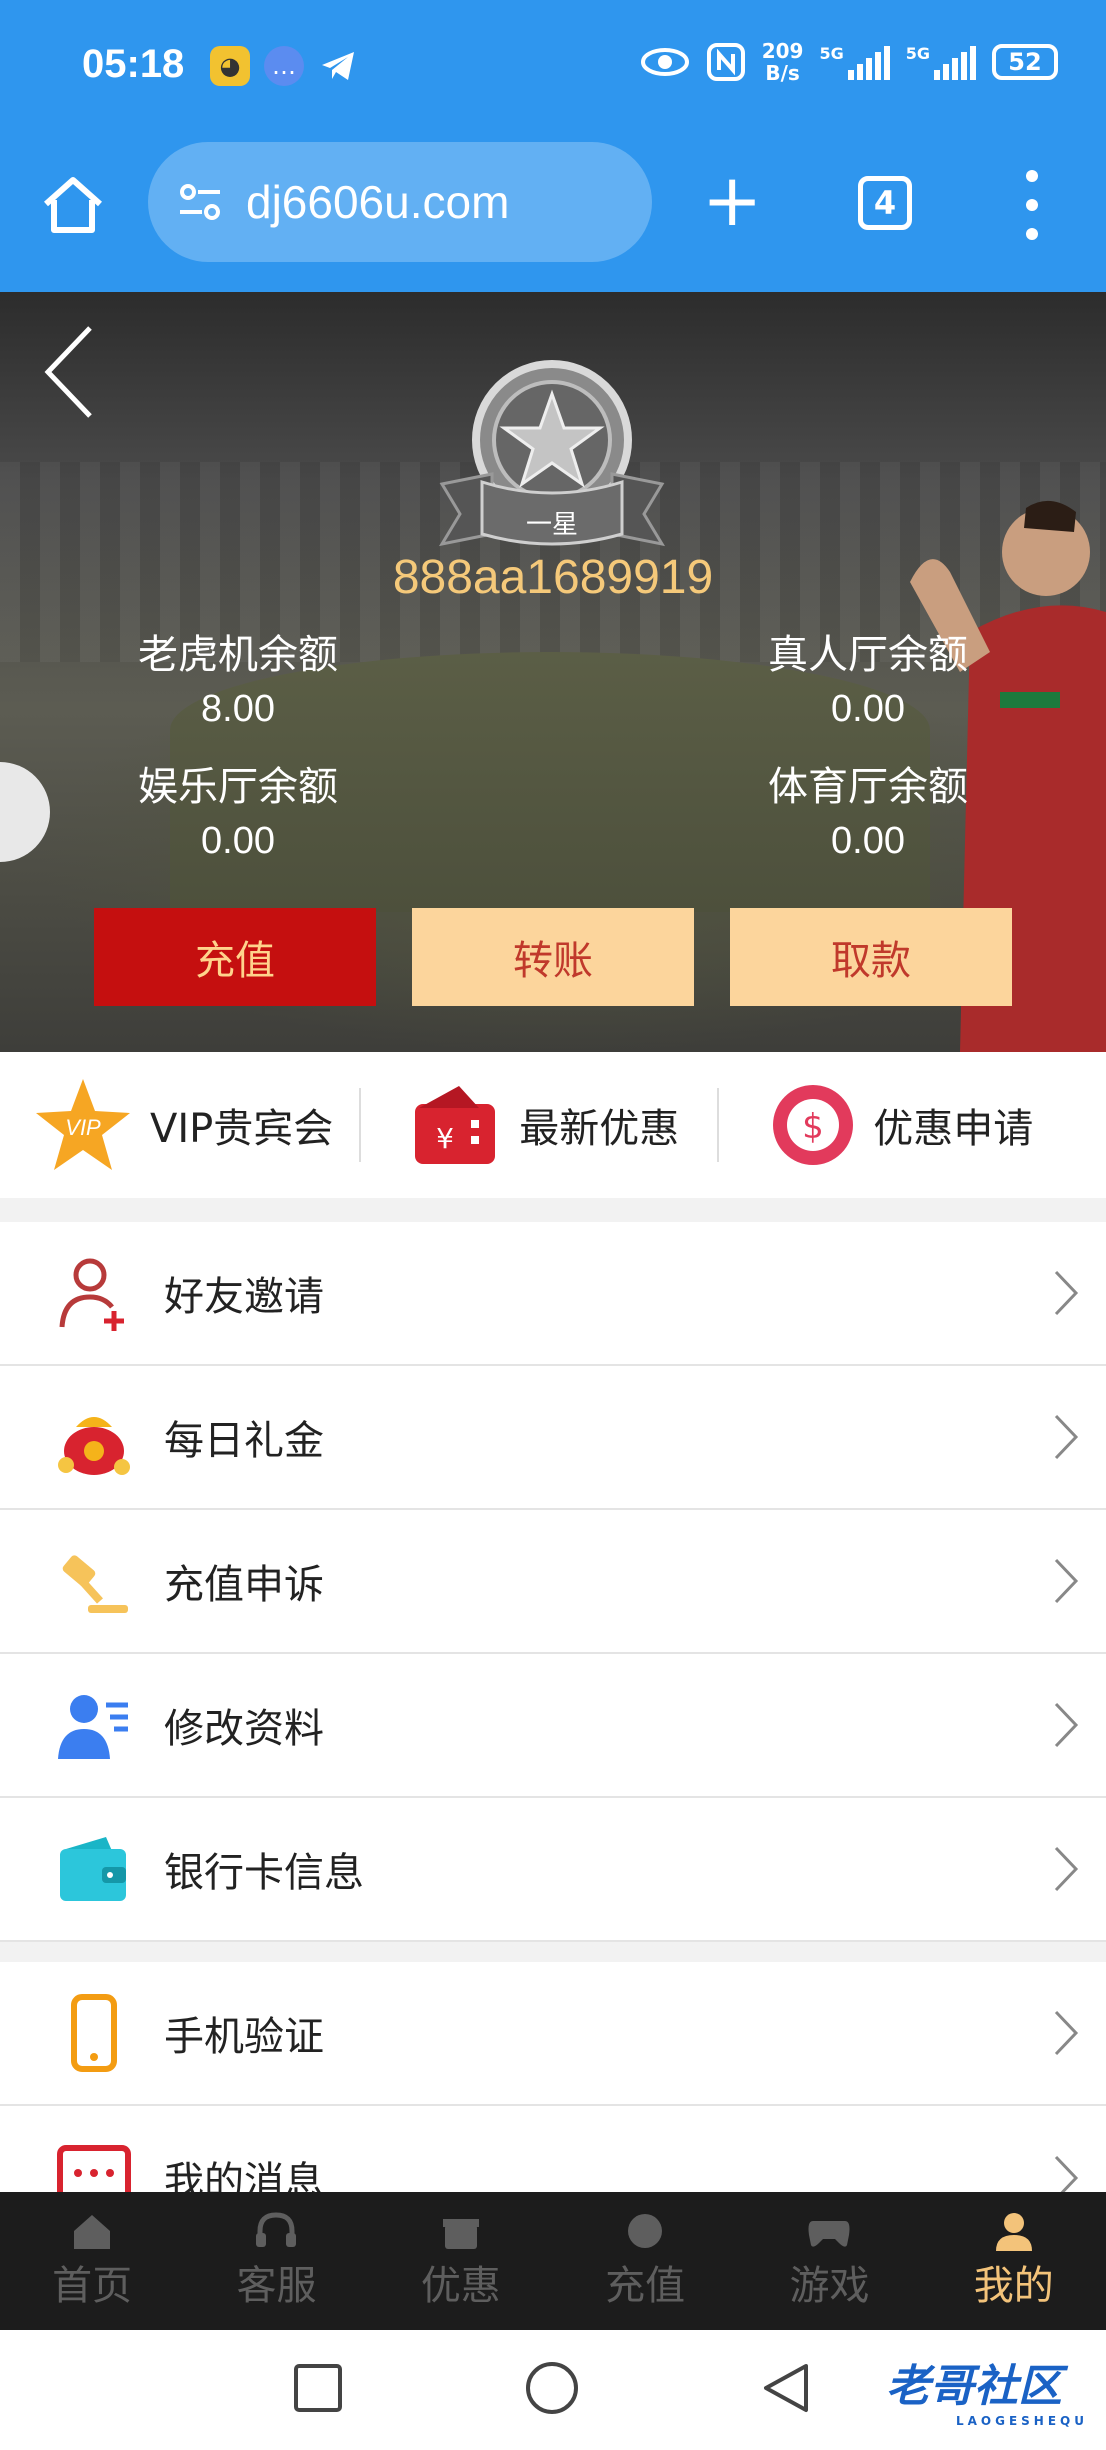 The width and height of the screenshot is (1106, 2450). What do you see at coordinates (917, 53) in the screenshot?
I see `sim2-label: 5G` at bounding box center [917, 53].